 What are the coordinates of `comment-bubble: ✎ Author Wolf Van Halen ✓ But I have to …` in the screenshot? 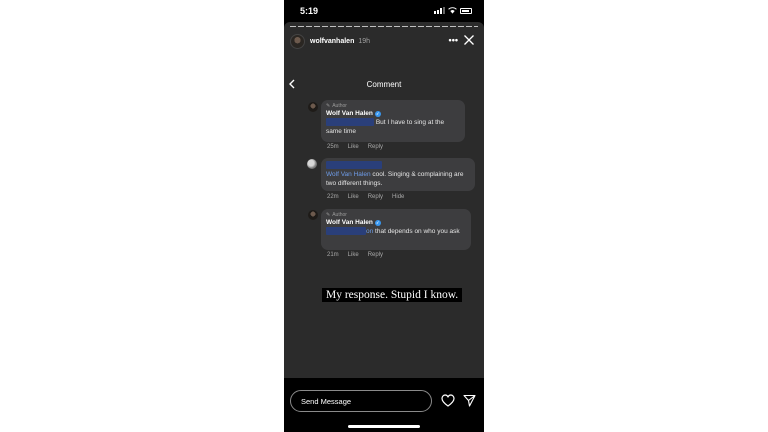 It's located at (393, 121).